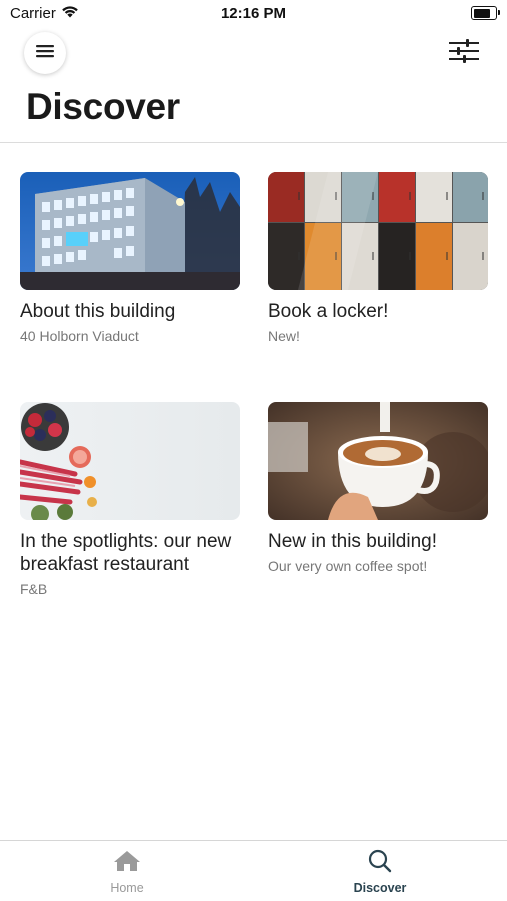 This screenshot has width=507, height=901. Describe the element at coordinates (34, 589) in the screenshot. I see `card-subtitle: F&B` at that location.